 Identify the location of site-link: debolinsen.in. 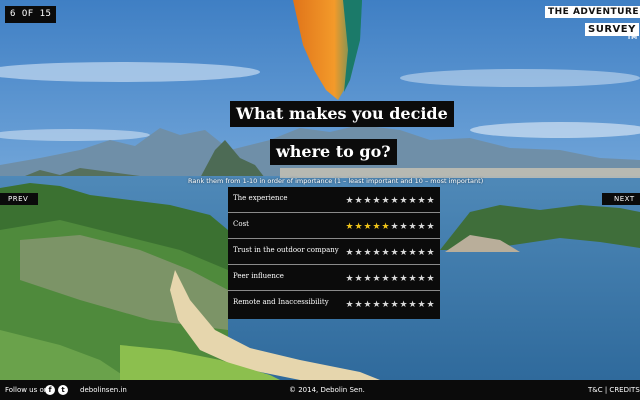
(103, 390).